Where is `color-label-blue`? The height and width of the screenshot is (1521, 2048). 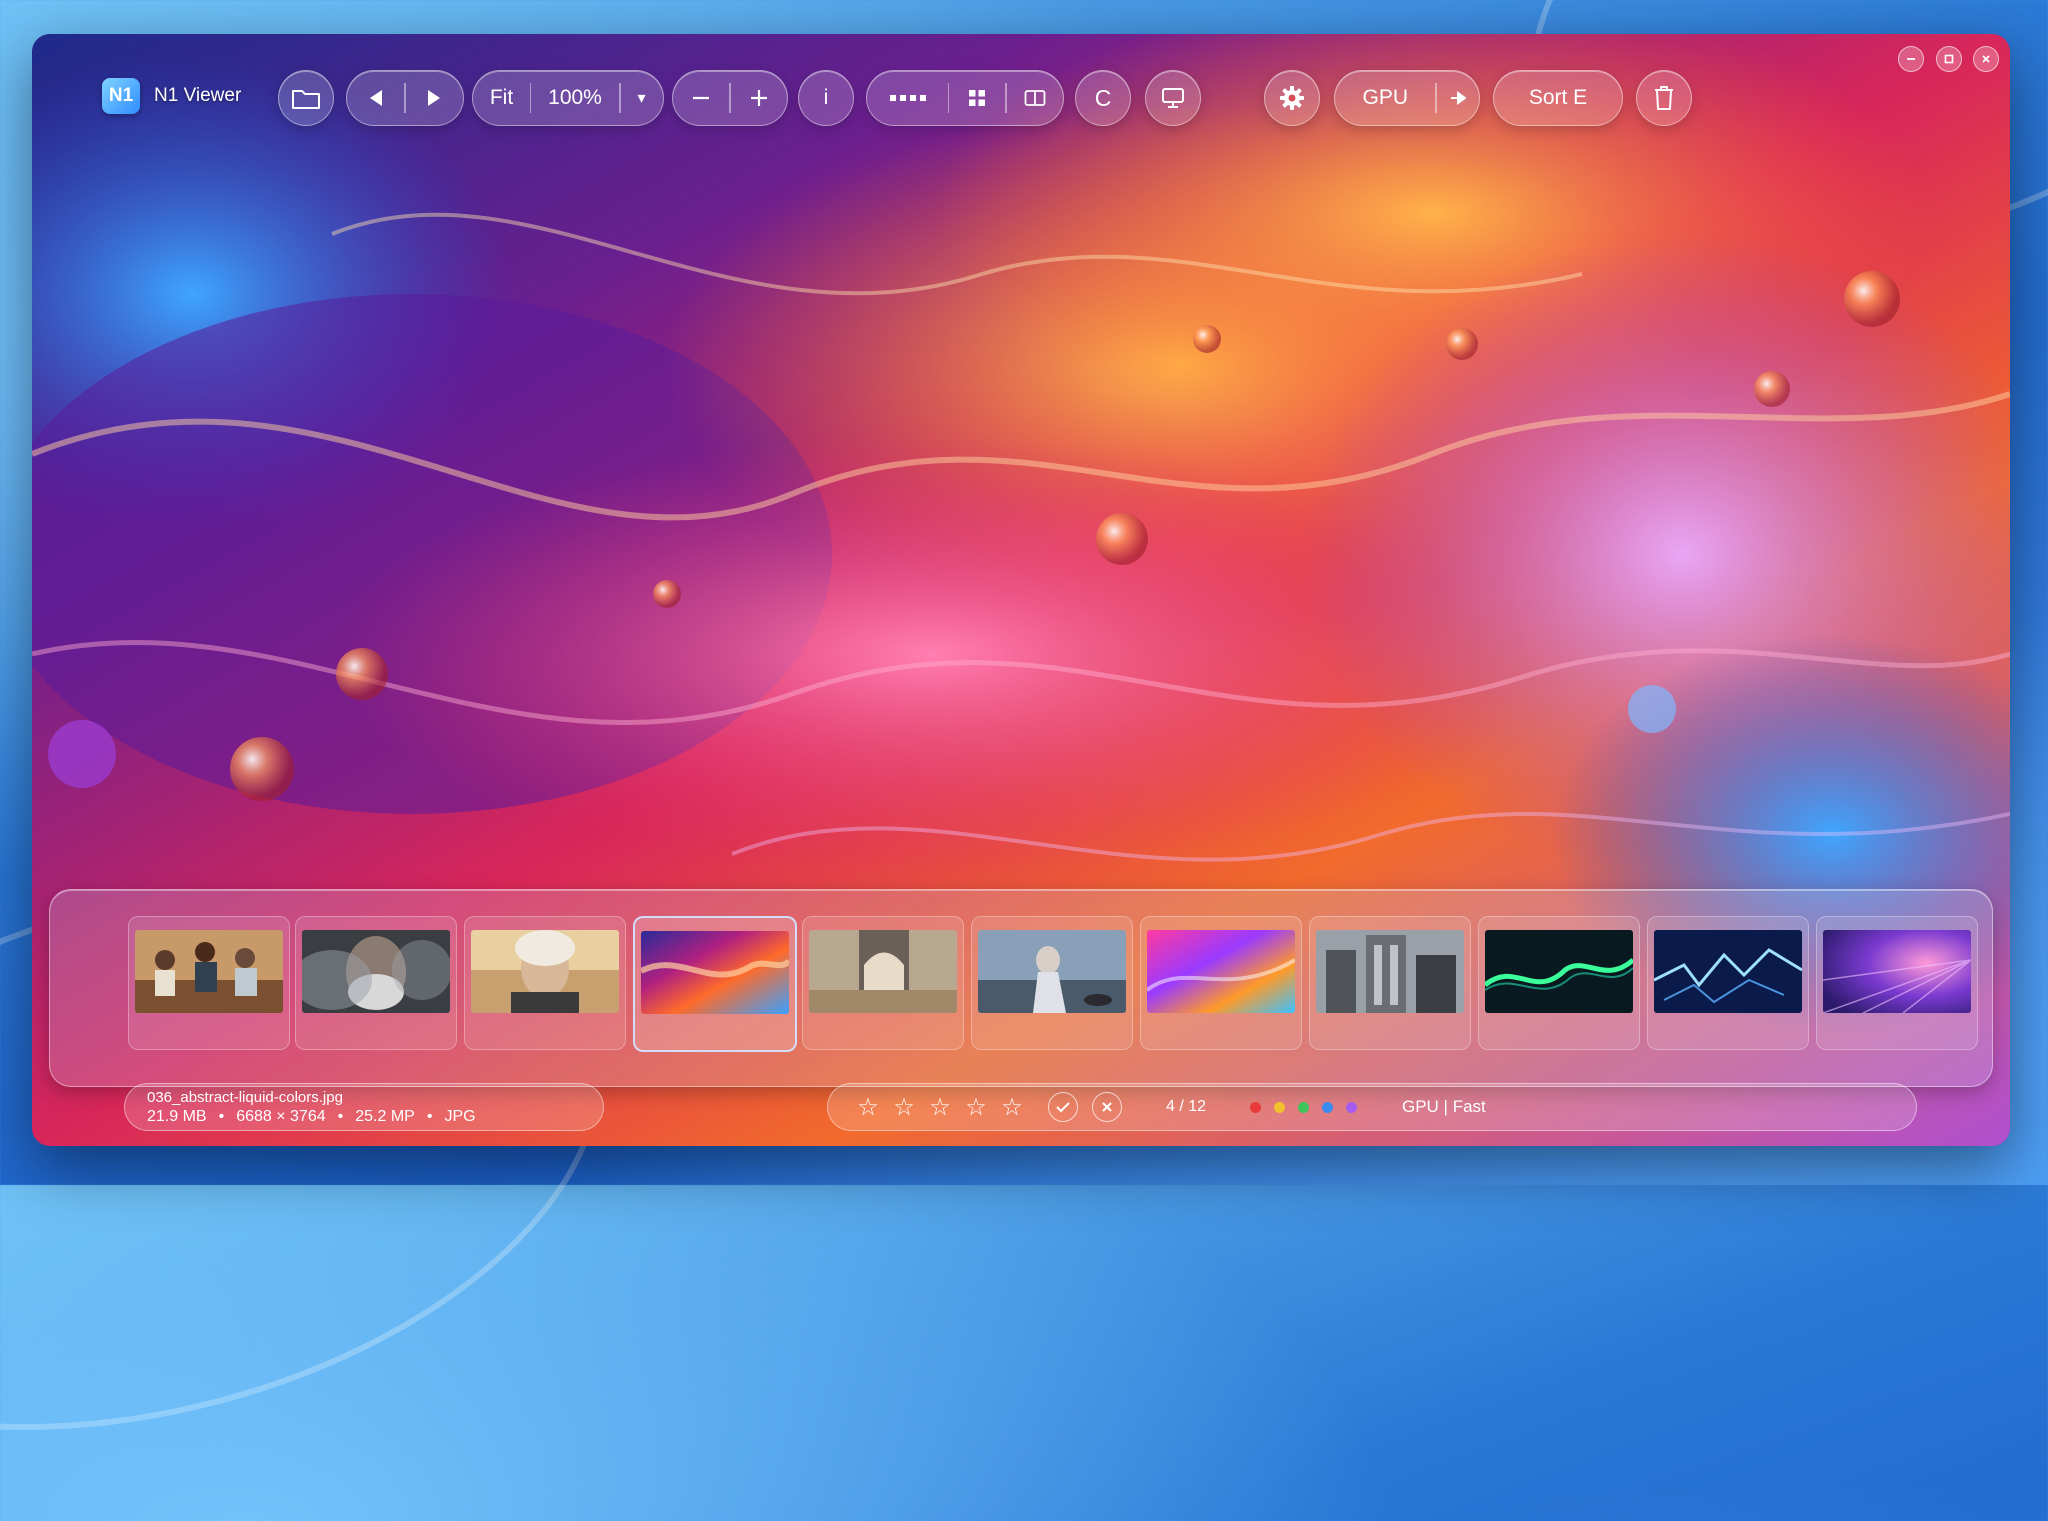
color-label-blue is located at coordinates (1327, 1107).